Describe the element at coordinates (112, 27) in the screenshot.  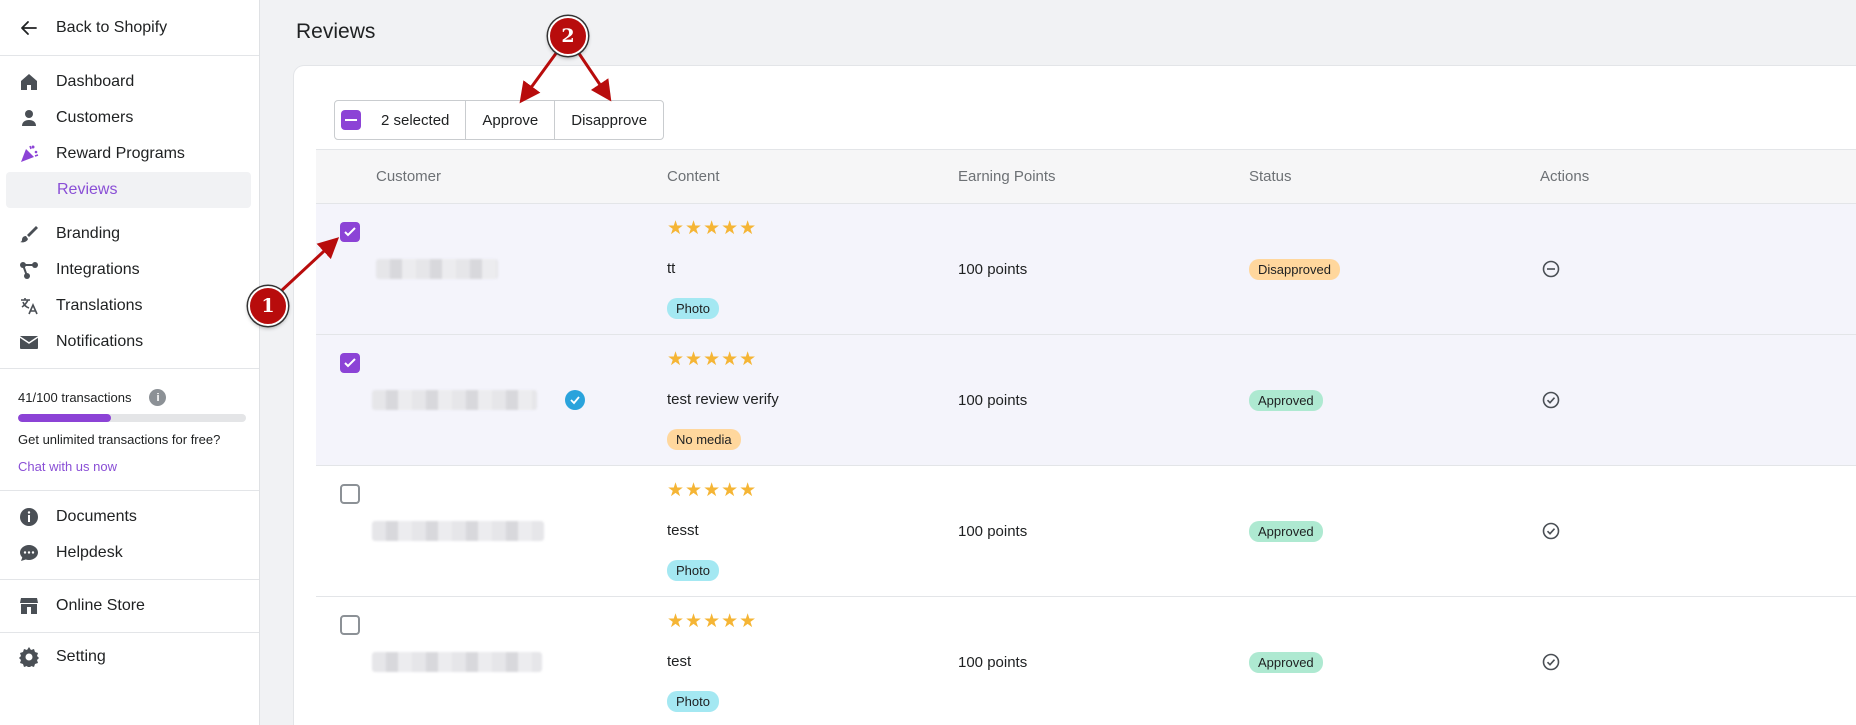
I see `back-to-shopify-label: Back to Shopify` at that location.